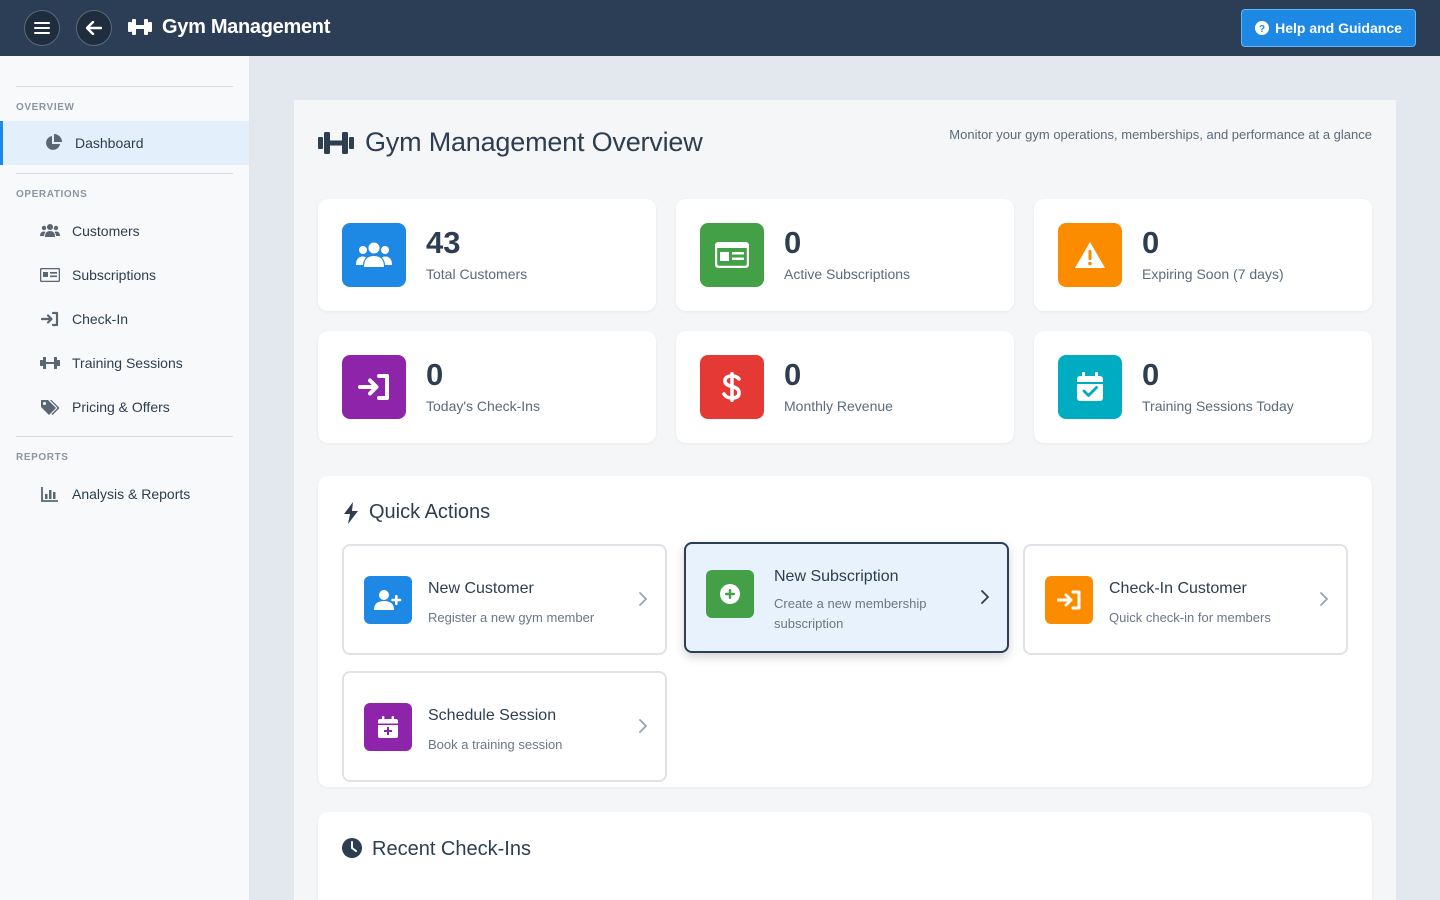  What do you see at coordinates (352, 848) in the screenshot?
I see `clock-icon` at bounding box center [352, 848].